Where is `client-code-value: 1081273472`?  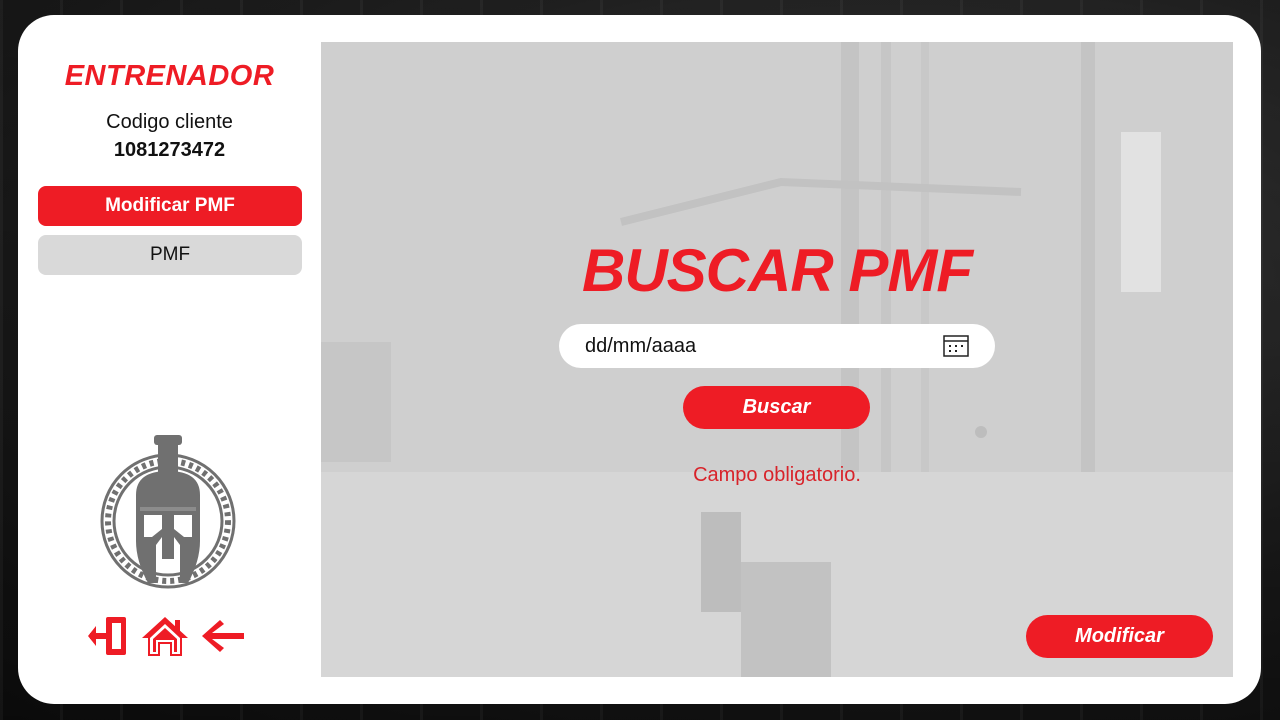
client-code-value: 1081273472 is located at coordinates (169, 150).